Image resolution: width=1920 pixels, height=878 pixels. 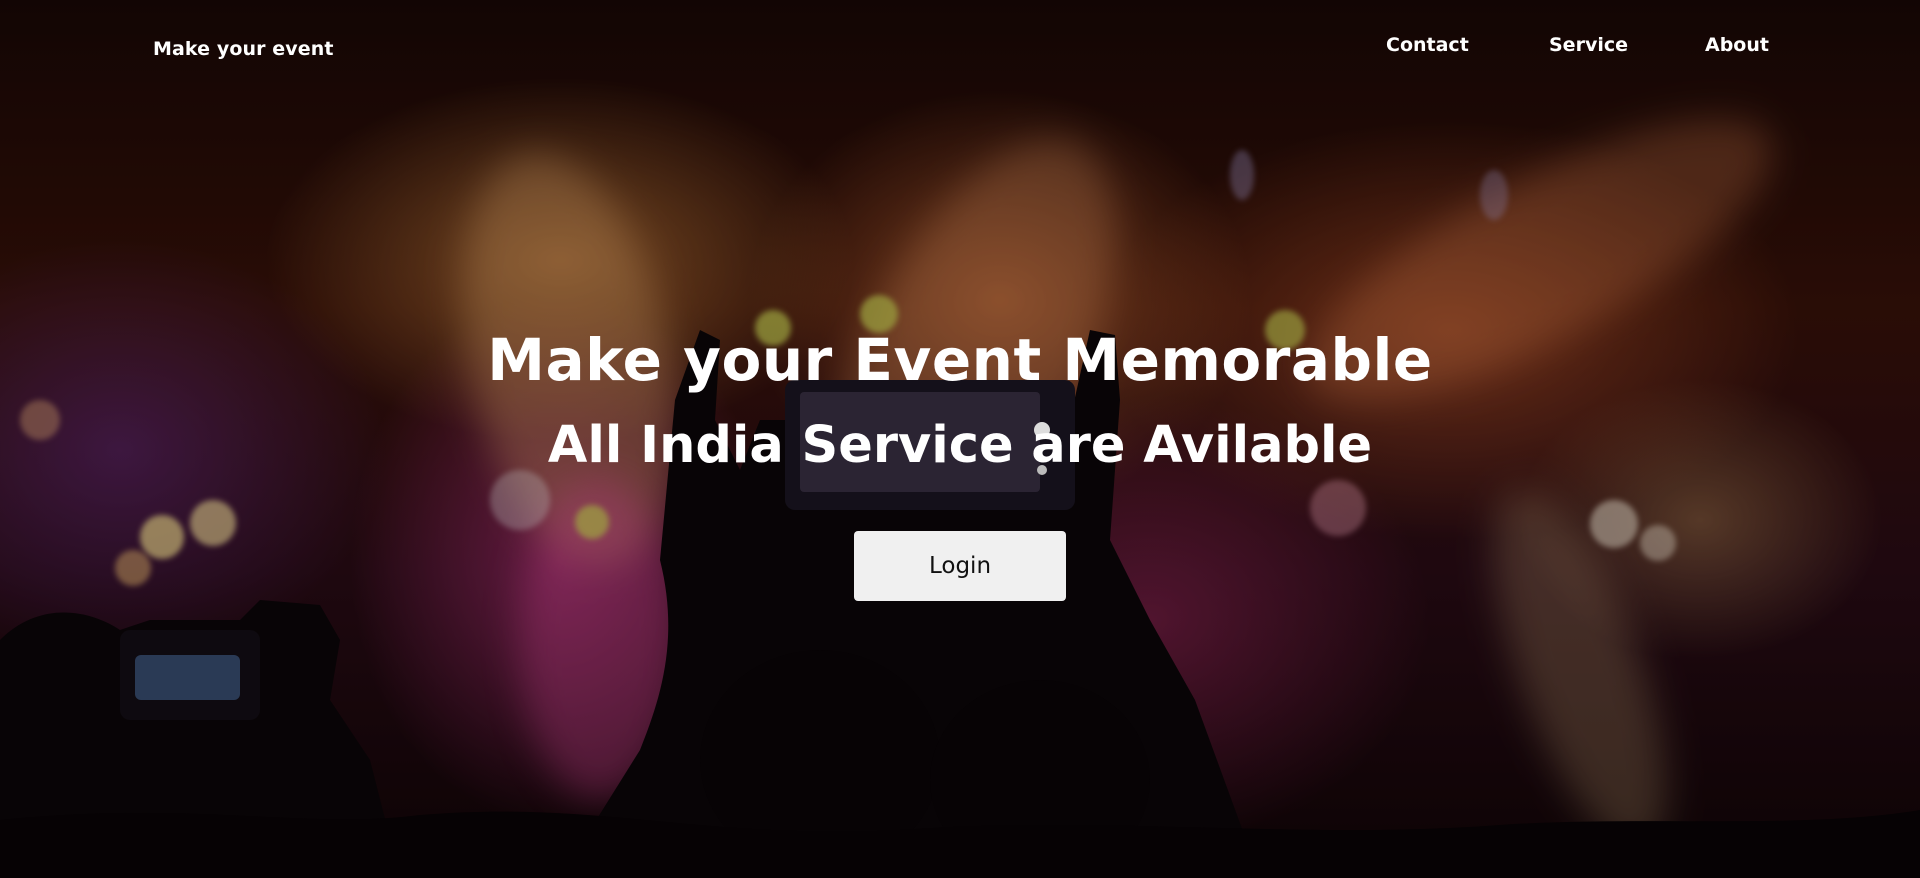 What do you see at coordinates (960, 566) in the screenshot?
I see `login-button: Login` at bounding box center [960, 566].